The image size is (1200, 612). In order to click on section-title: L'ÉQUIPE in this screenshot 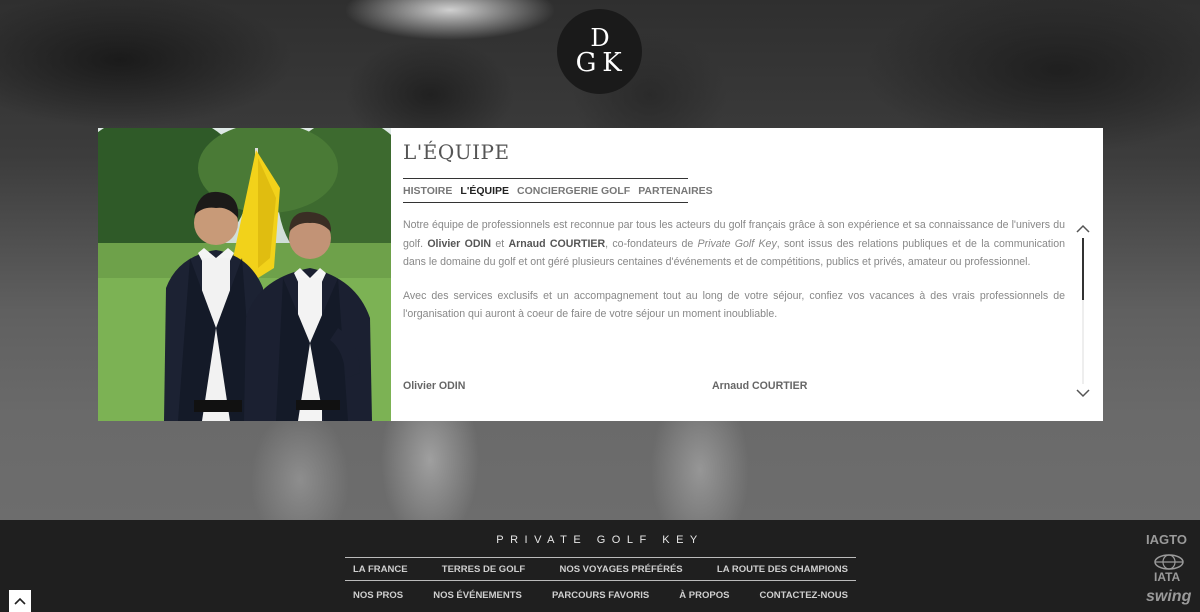, I will do `click(456, 152)`.